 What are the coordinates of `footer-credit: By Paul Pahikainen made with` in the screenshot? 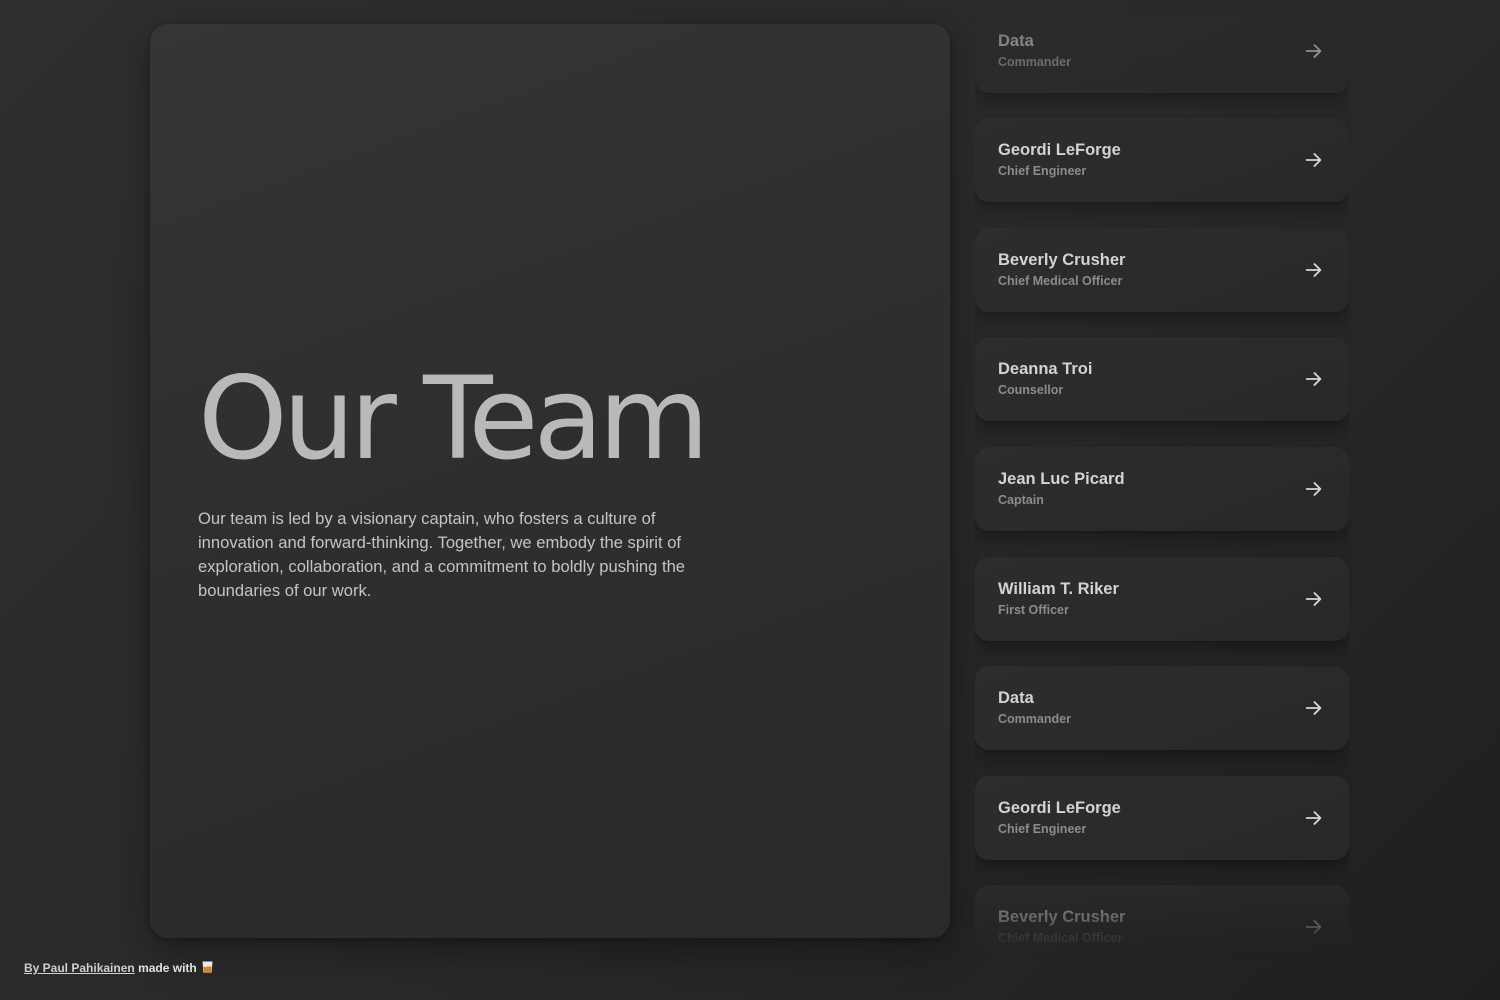 It's located at (118, 968).